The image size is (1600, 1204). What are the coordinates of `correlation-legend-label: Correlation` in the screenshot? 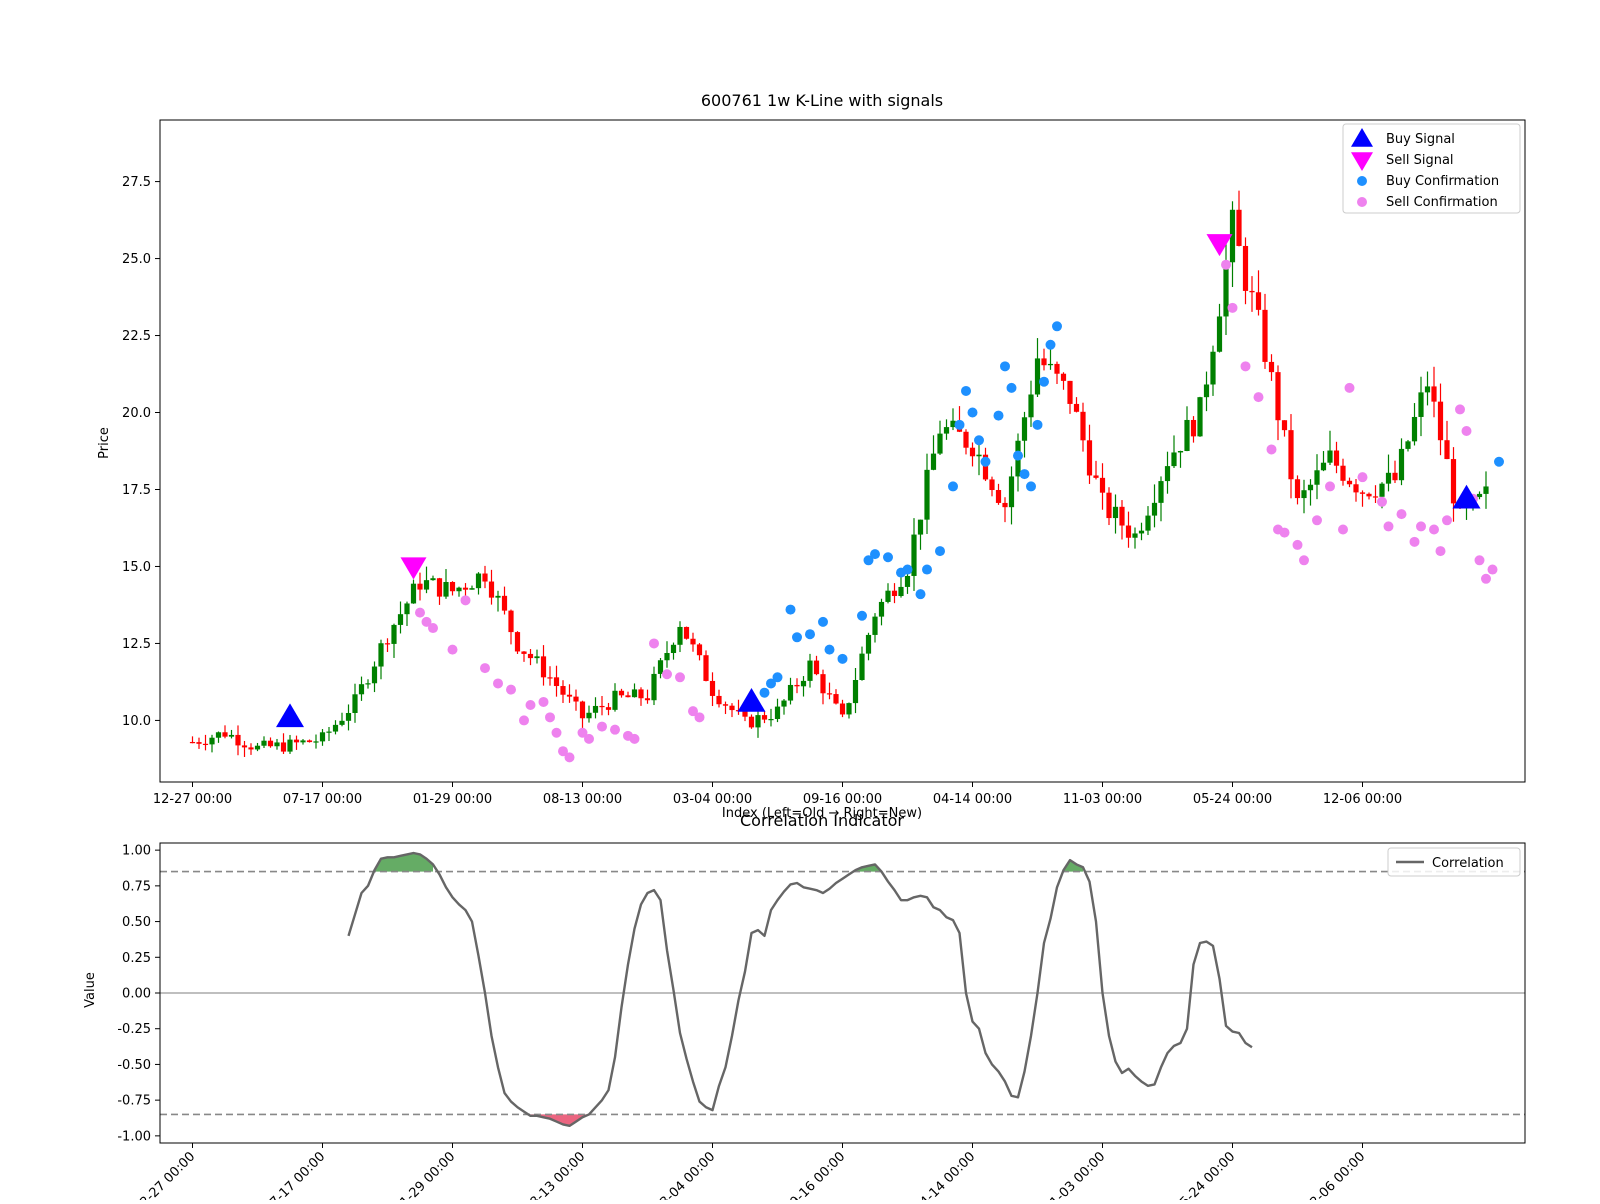 It's located at (1468, 863).